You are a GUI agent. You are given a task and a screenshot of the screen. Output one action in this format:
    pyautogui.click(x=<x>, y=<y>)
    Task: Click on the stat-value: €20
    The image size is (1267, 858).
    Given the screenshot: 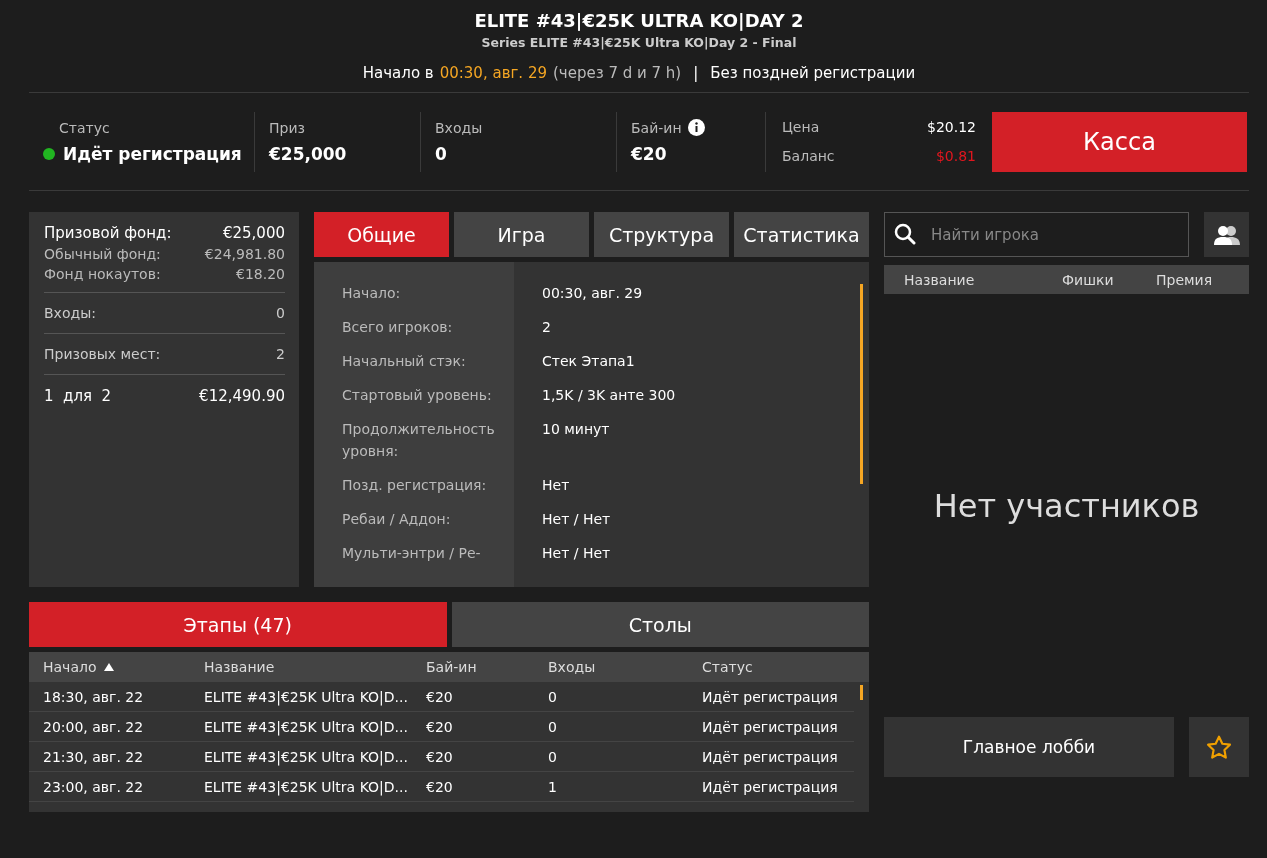 What is the action you would take?
    pyautogui.click(x=649, y=154)
    